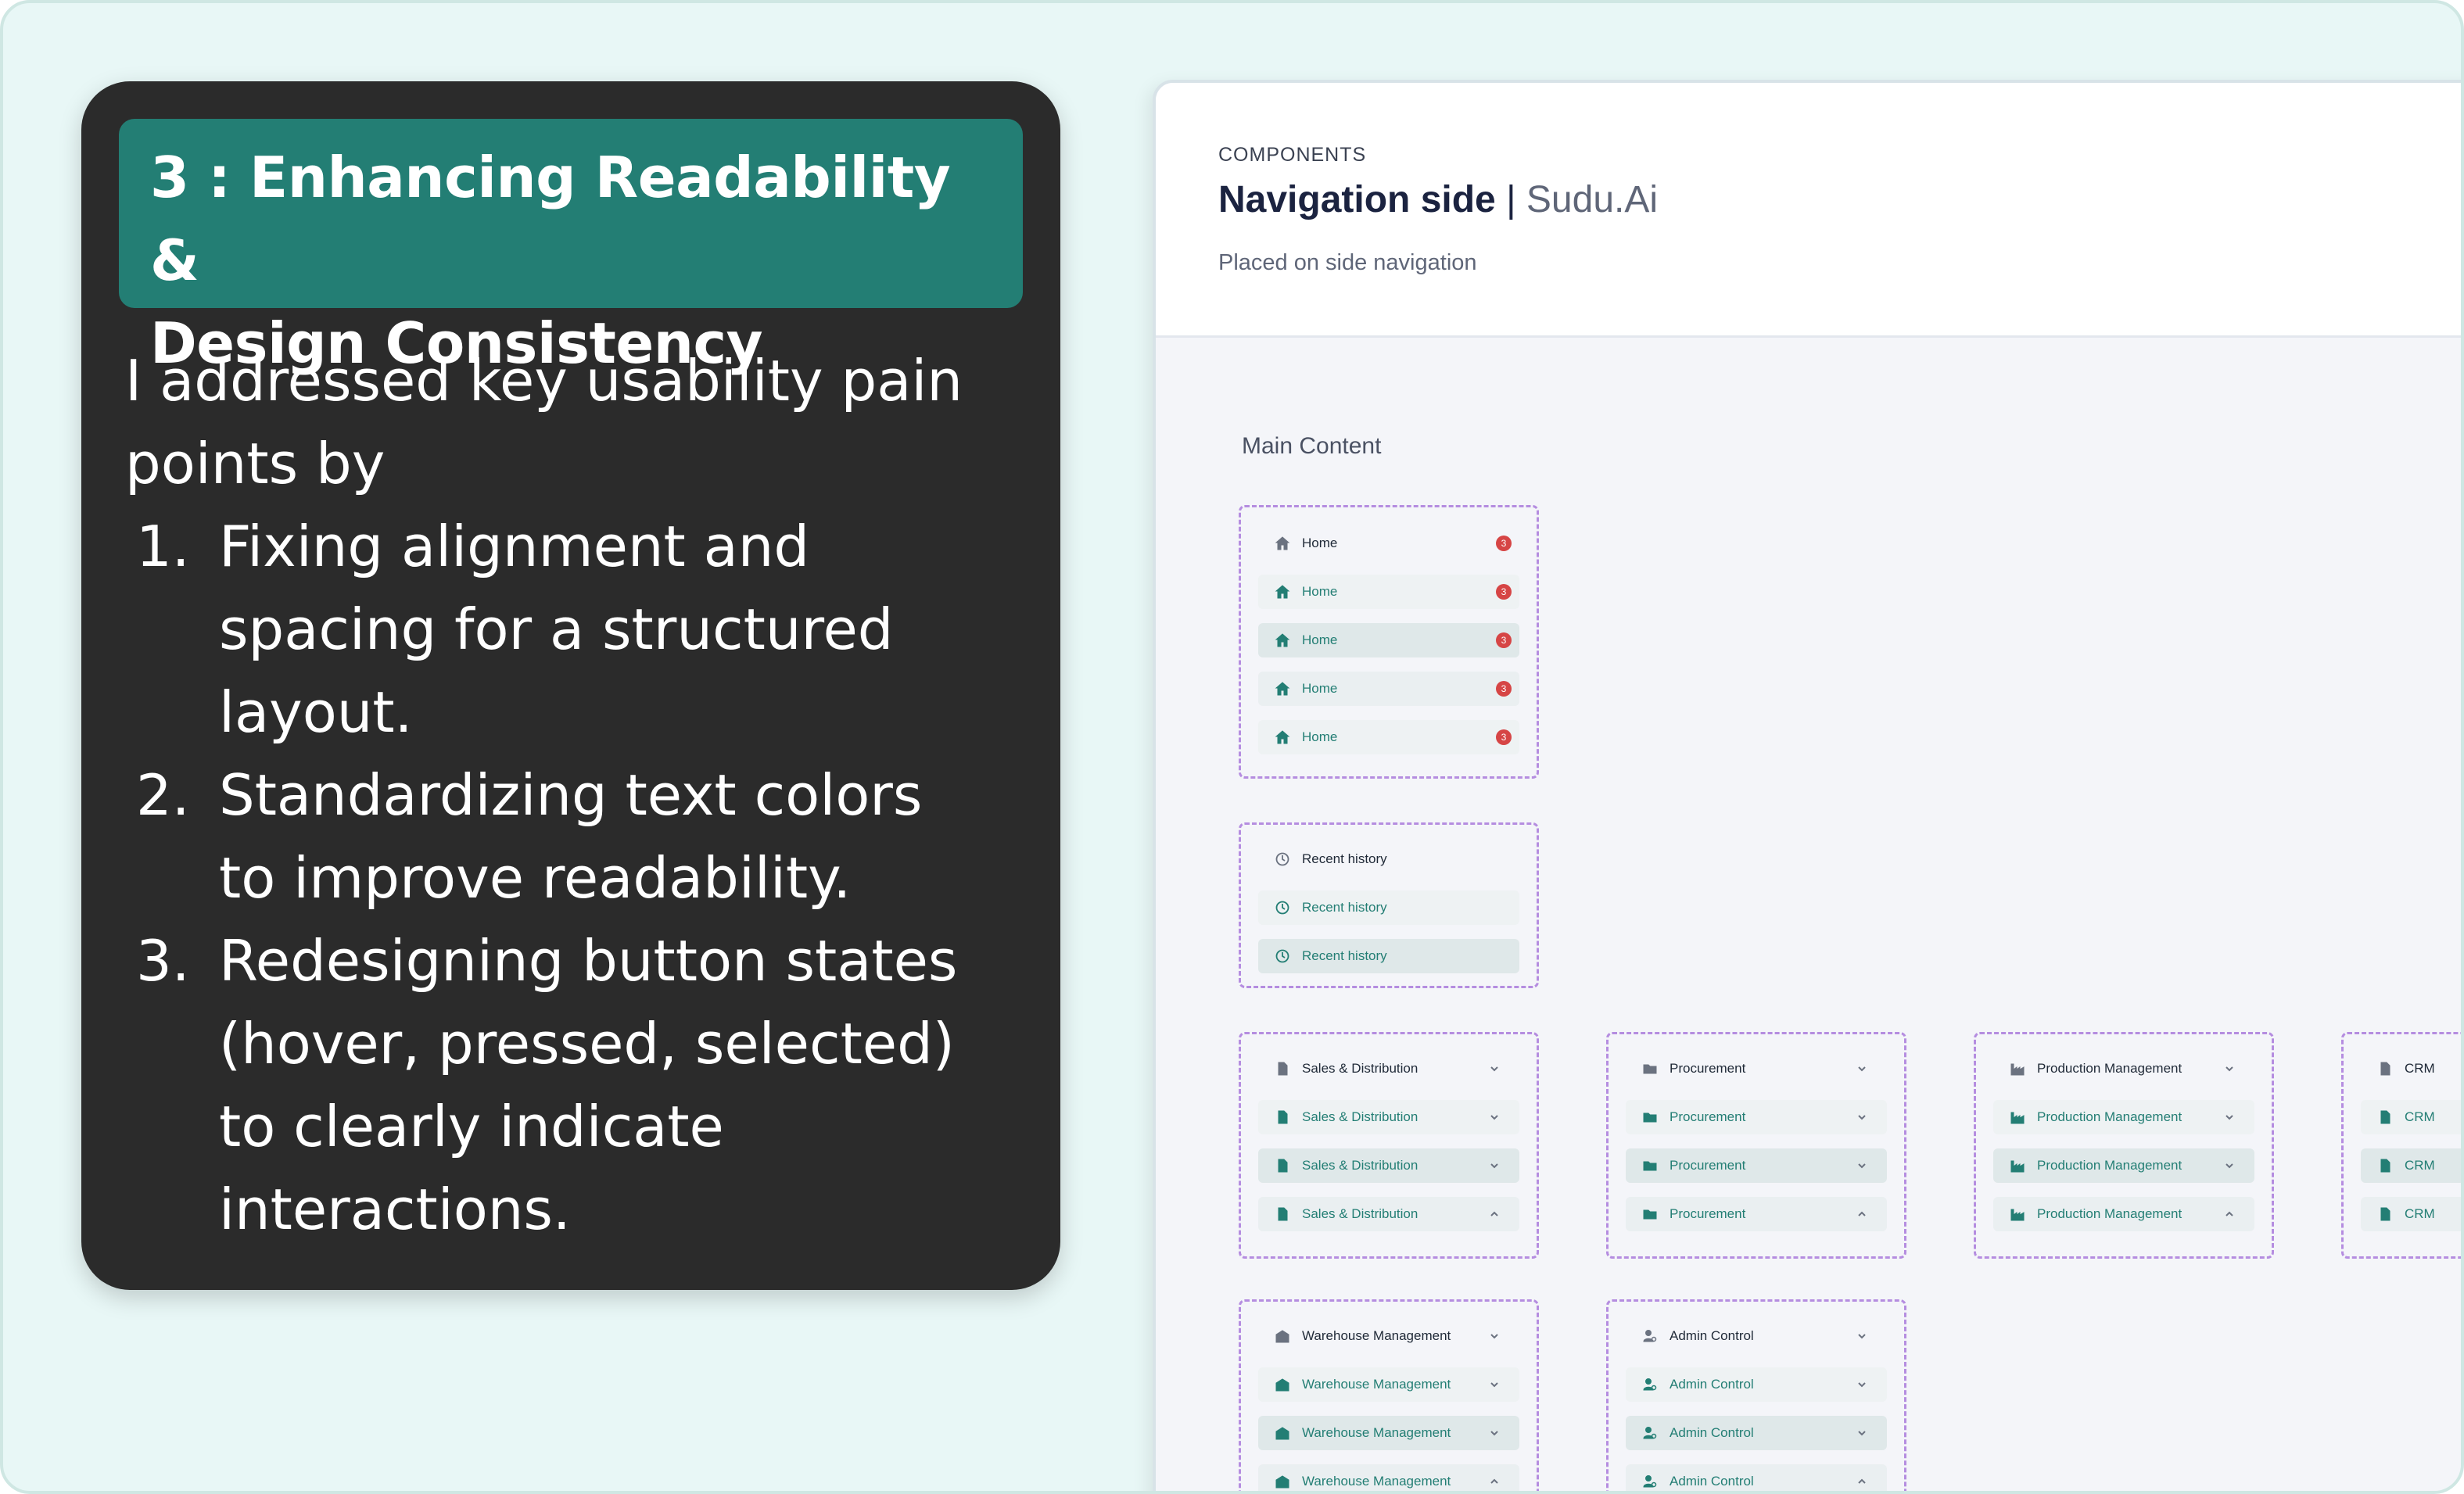 The height and width of the screenshot is (1494, 2464). What do you see at coordinates (1504, 689) in the screenshot?
I see `notification-badge: 3` at bounding box center [1504, 689].